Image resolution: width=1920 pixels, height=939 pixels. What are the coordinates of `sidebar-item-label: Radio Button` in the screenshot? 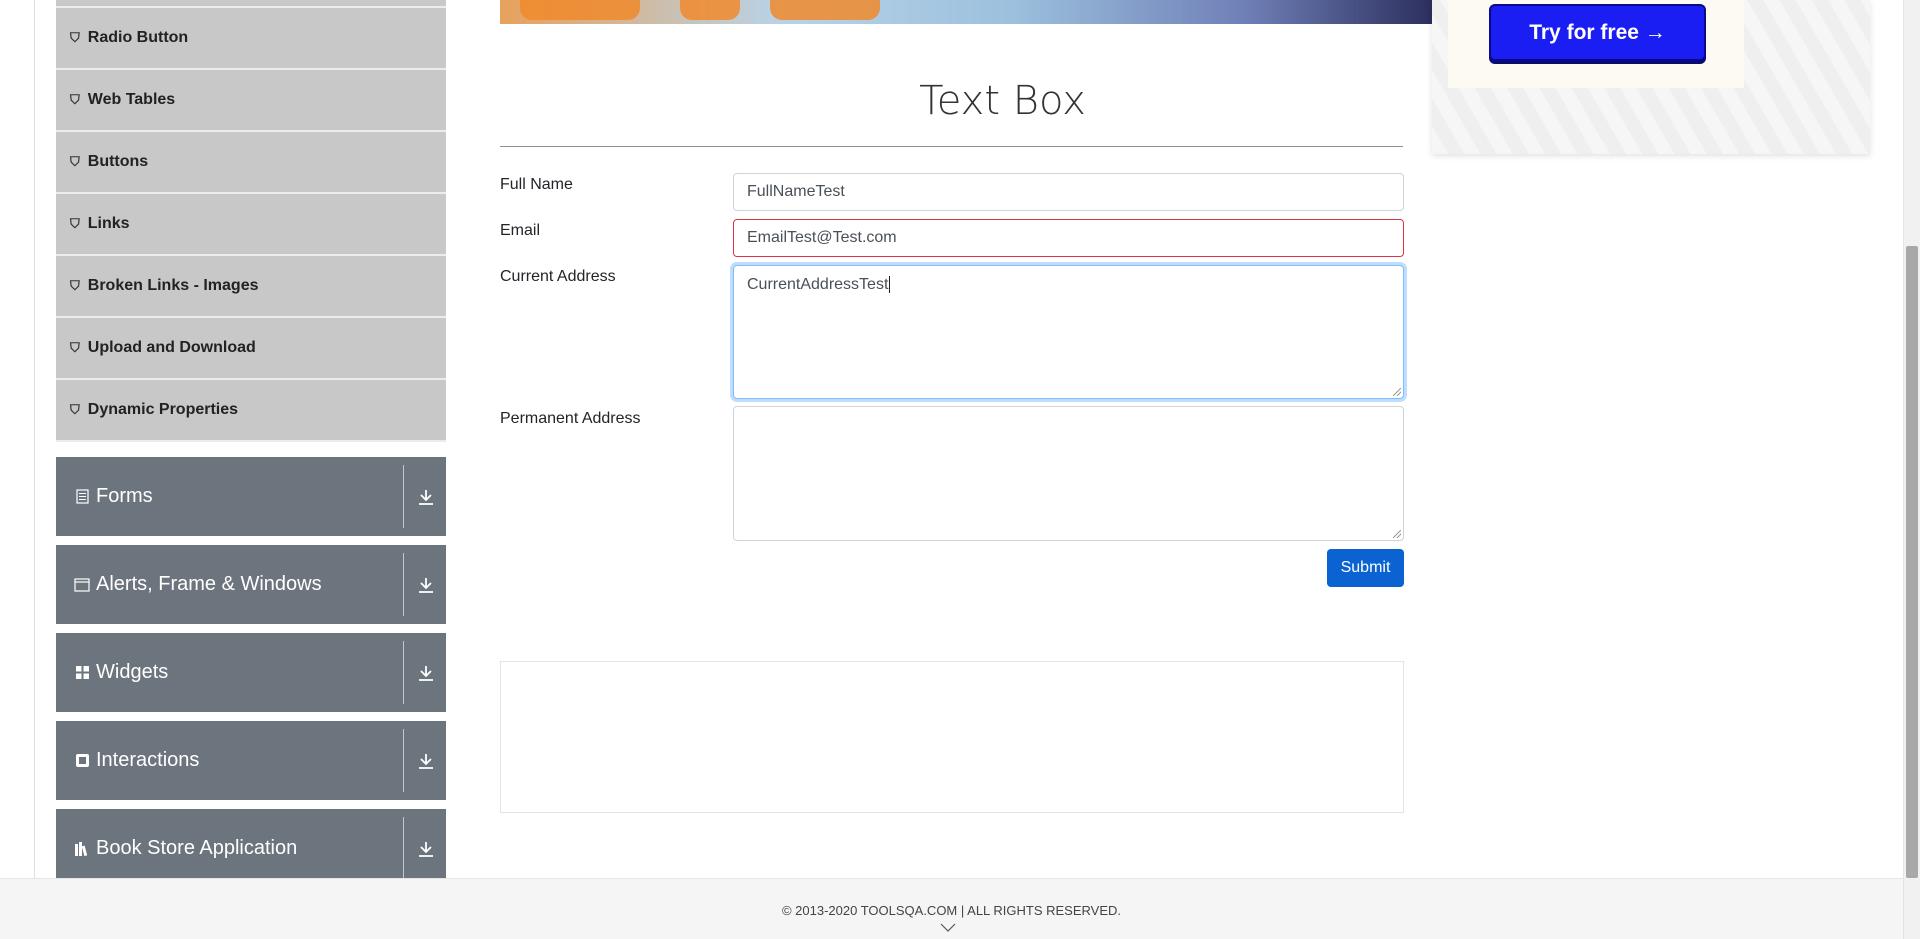 It's located at (138, 37).